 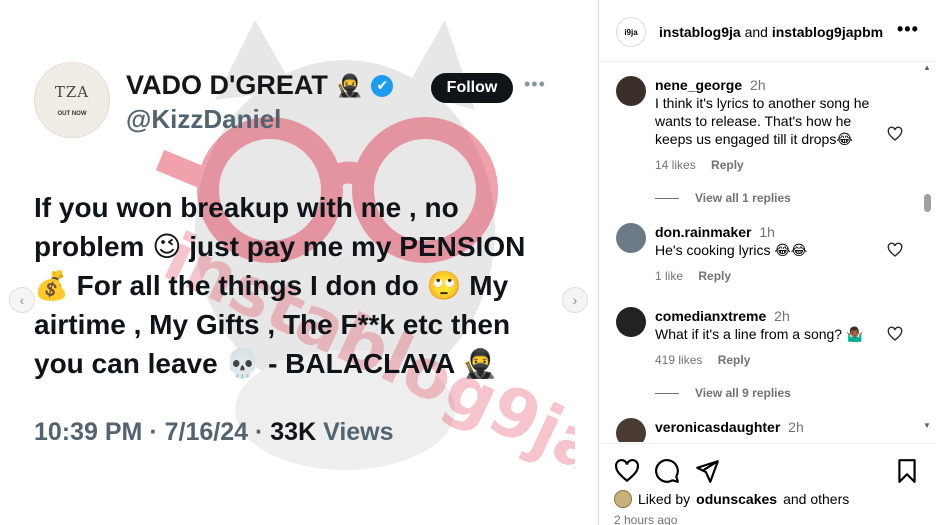 What do you see at coordinates (664, 499) in the screenshot?
I see `liked-by-prefix: Liked by` at bounding box center [664, 499].